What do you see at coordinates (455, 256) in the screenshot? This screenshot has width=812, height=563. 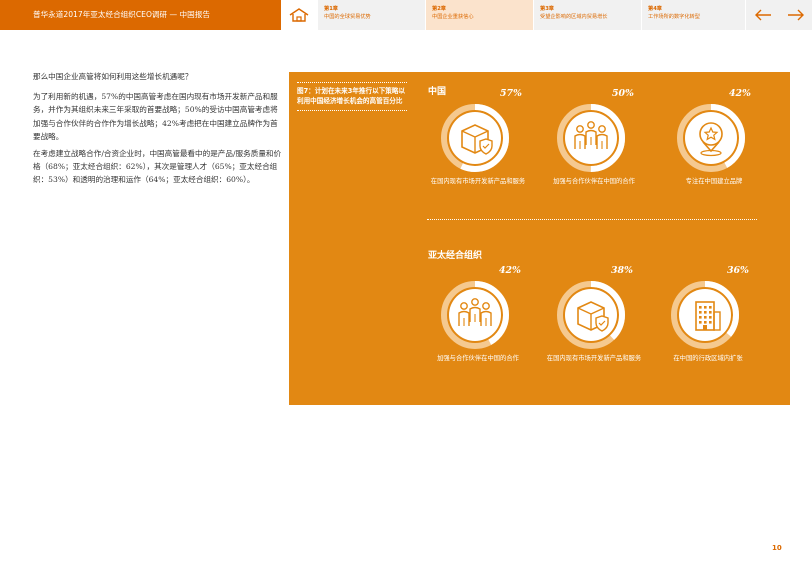 I see `section-title-apec: 亚太经合组织` at bounding box center [455, 256].